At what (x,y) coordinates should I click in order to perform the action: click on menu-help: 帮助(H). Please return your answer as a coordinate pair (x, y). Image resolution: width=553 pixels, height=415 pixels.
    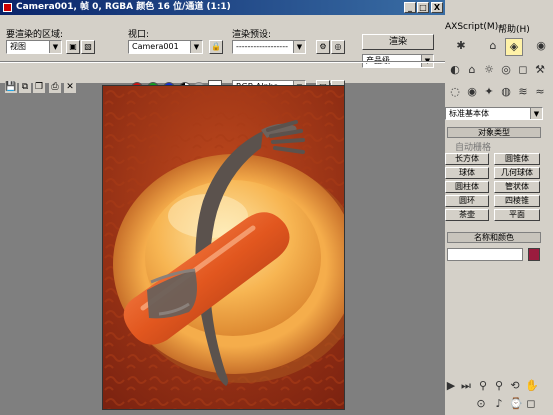
    Looking at the image, I should click on (514, 28).